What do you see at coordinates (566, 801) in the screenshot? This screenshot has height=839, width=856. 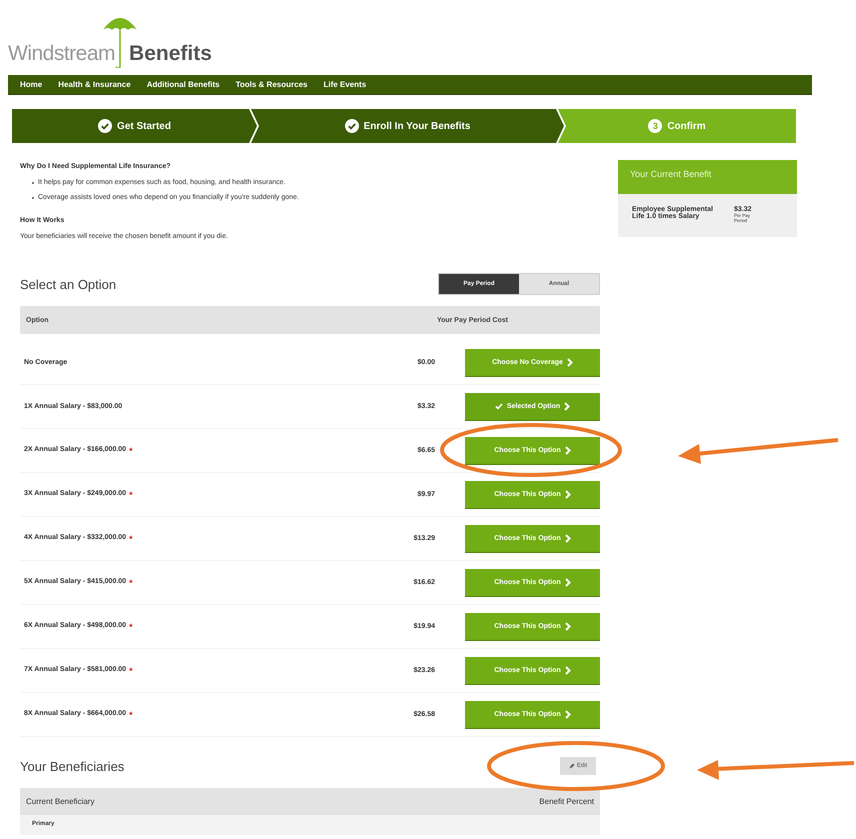 I see `column-header: Benefit Percent` at bounding box center [566, 801].